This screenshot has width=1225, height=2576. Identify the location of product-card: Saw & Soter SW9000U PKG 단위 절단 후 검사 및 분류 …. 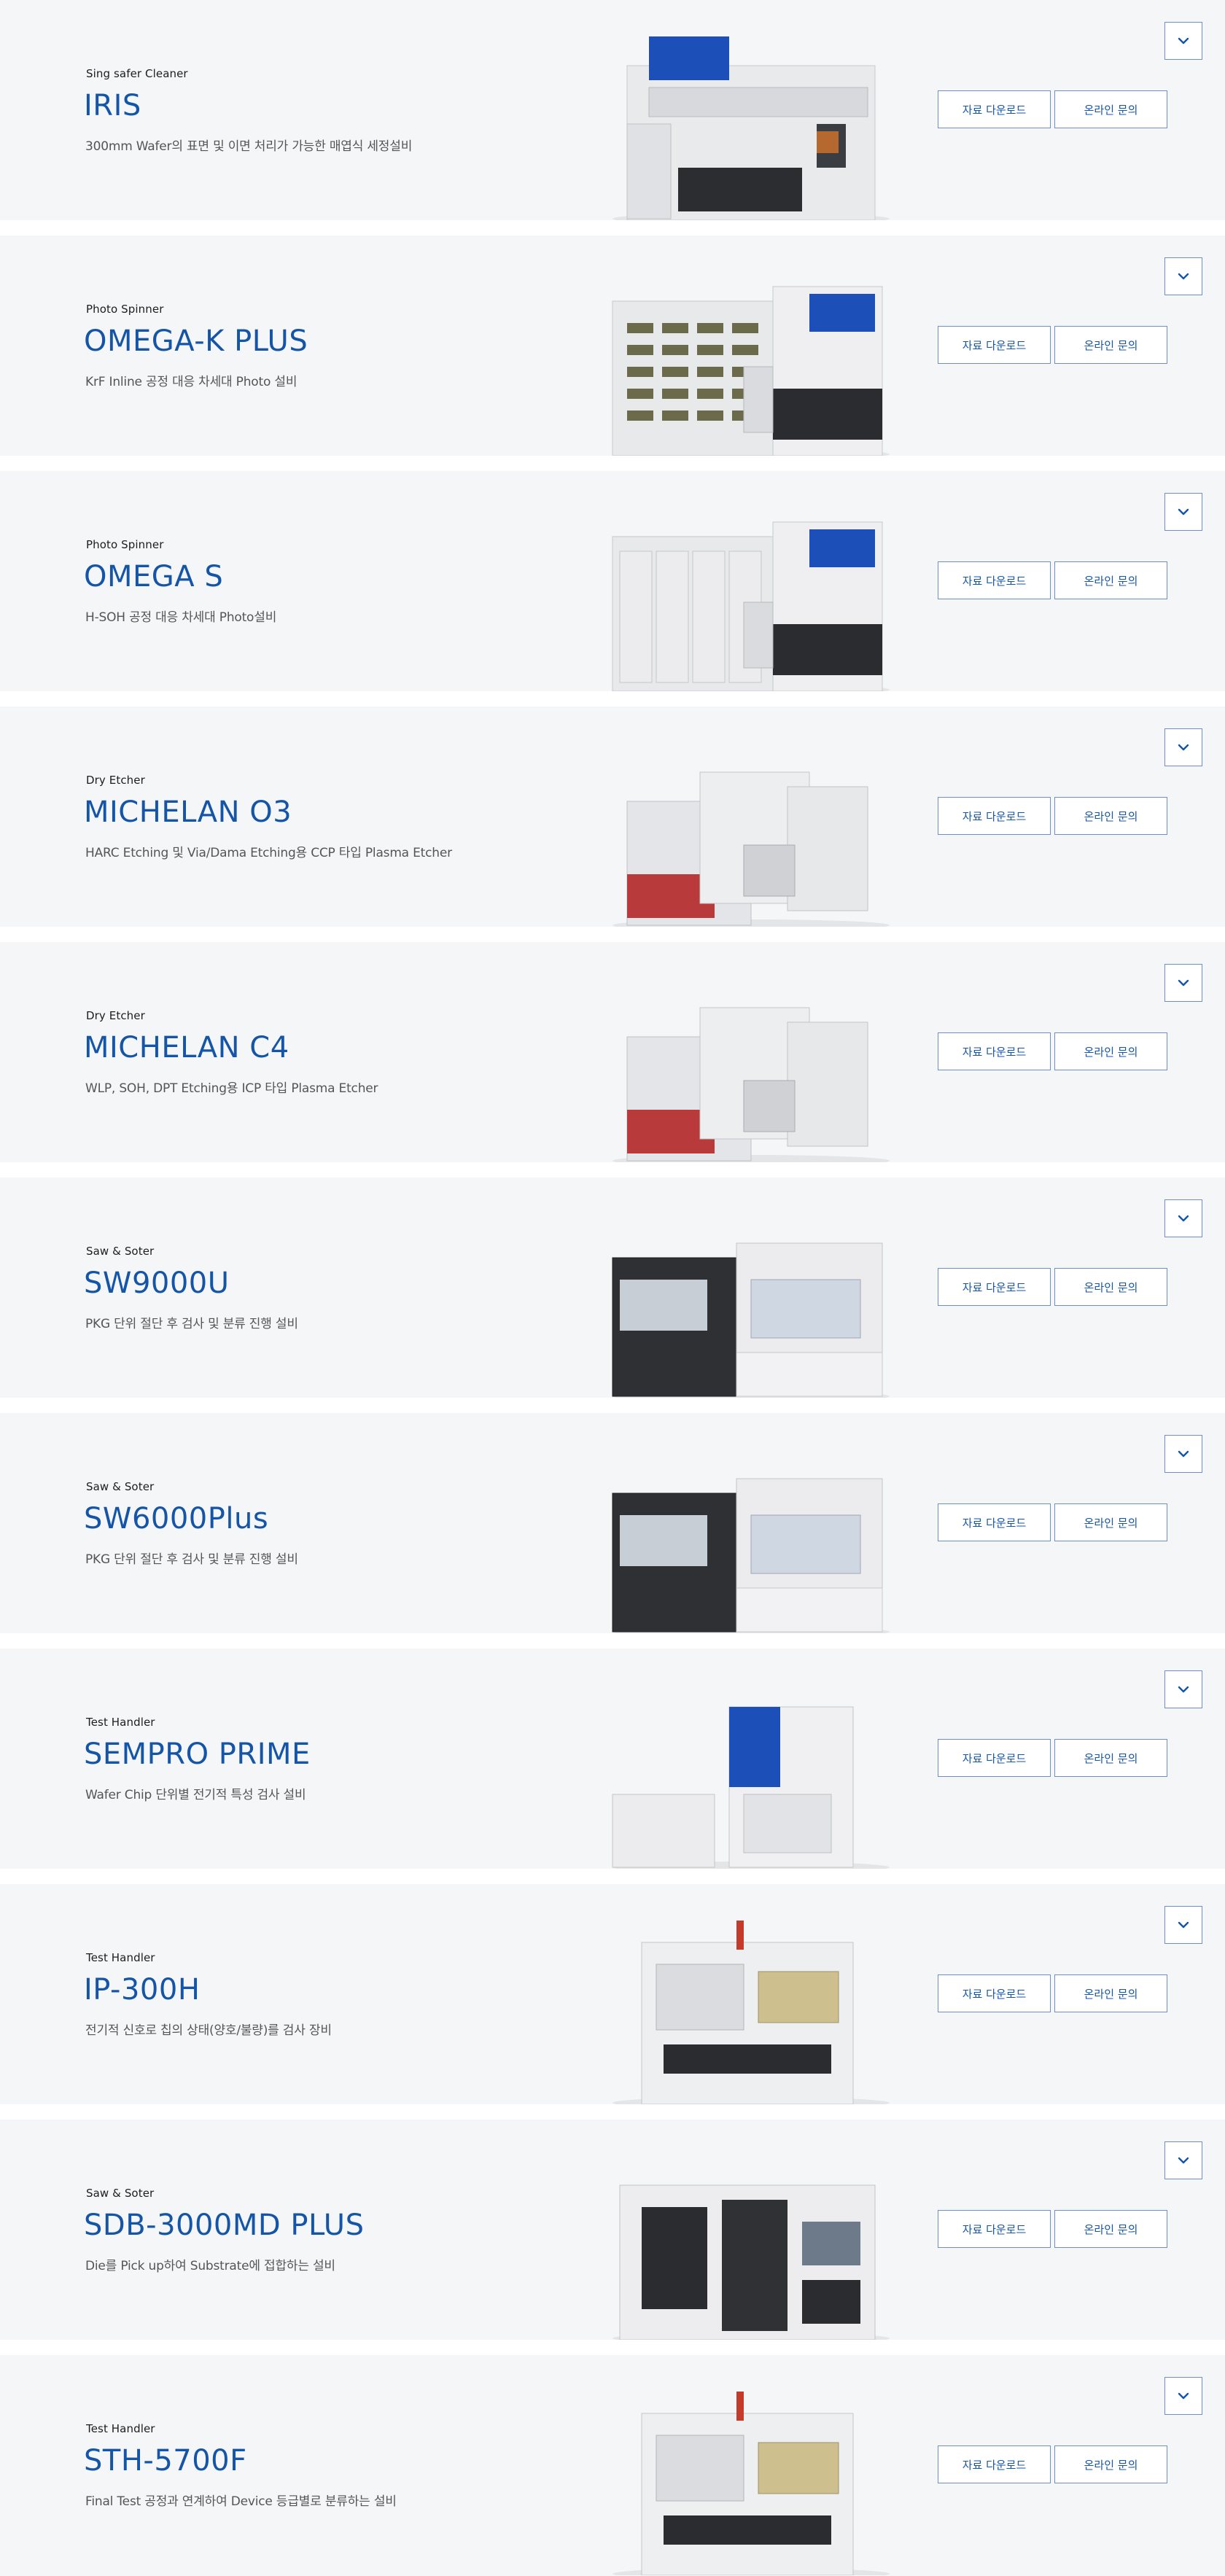
(612, 1288).